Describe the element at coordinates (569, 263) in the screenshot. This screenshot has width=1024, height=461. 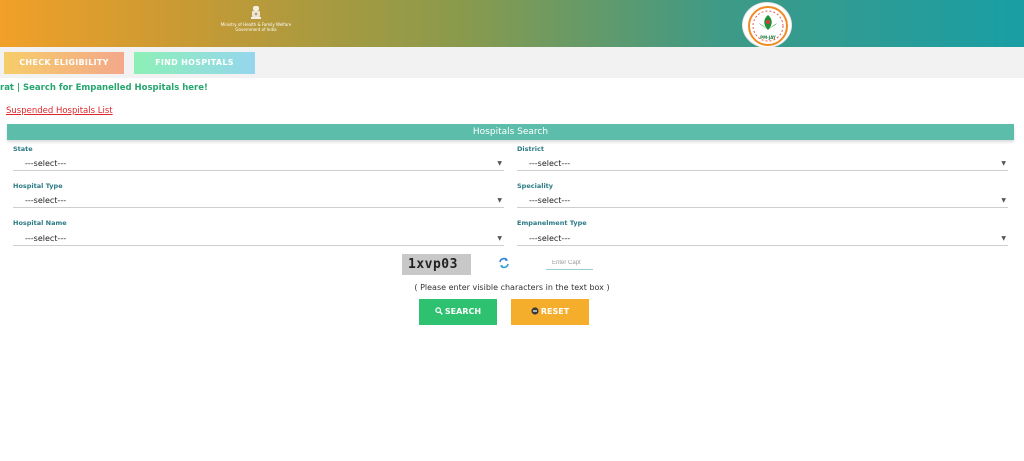
I see `captcha-input` at that location.